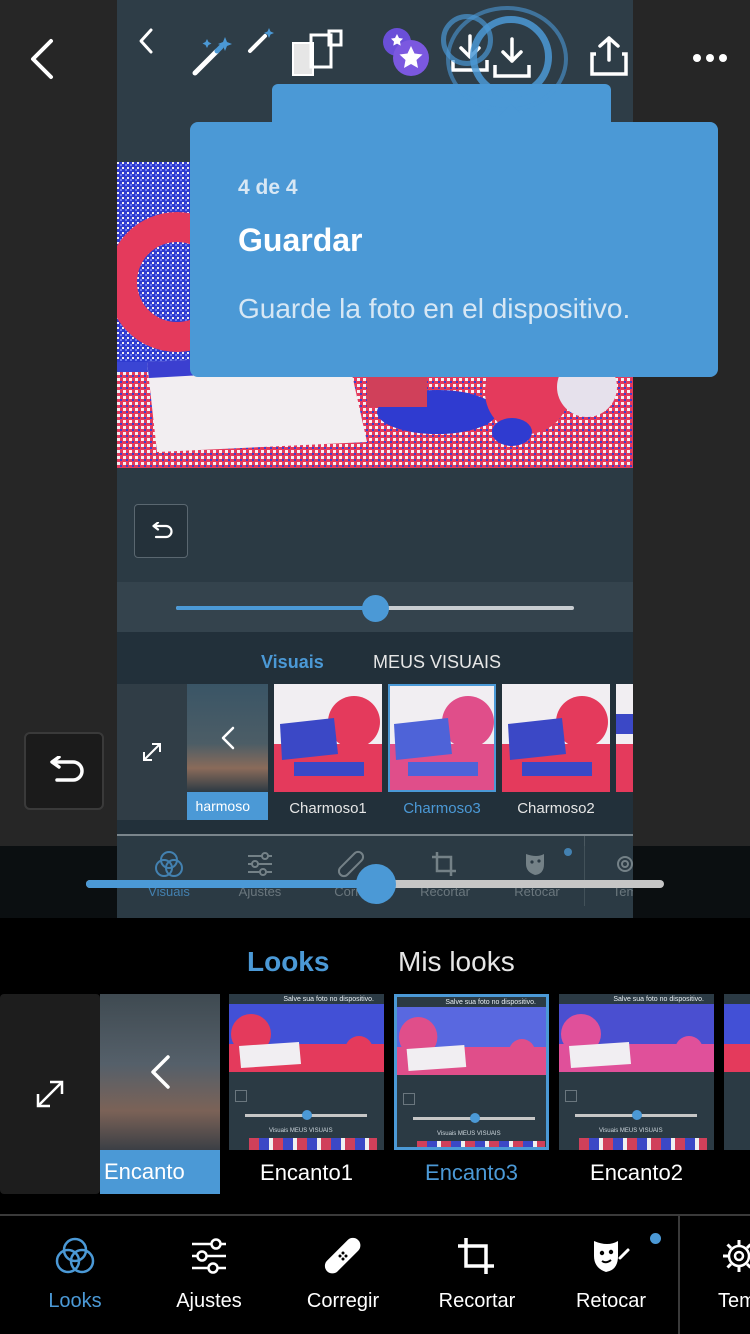 The width and height of the screenshot is (750, 1334). What do you see at coordinates (276, 608) in the screenshot?
I see `inner-intensity-slider-fill` at bounding box center [276, 608].